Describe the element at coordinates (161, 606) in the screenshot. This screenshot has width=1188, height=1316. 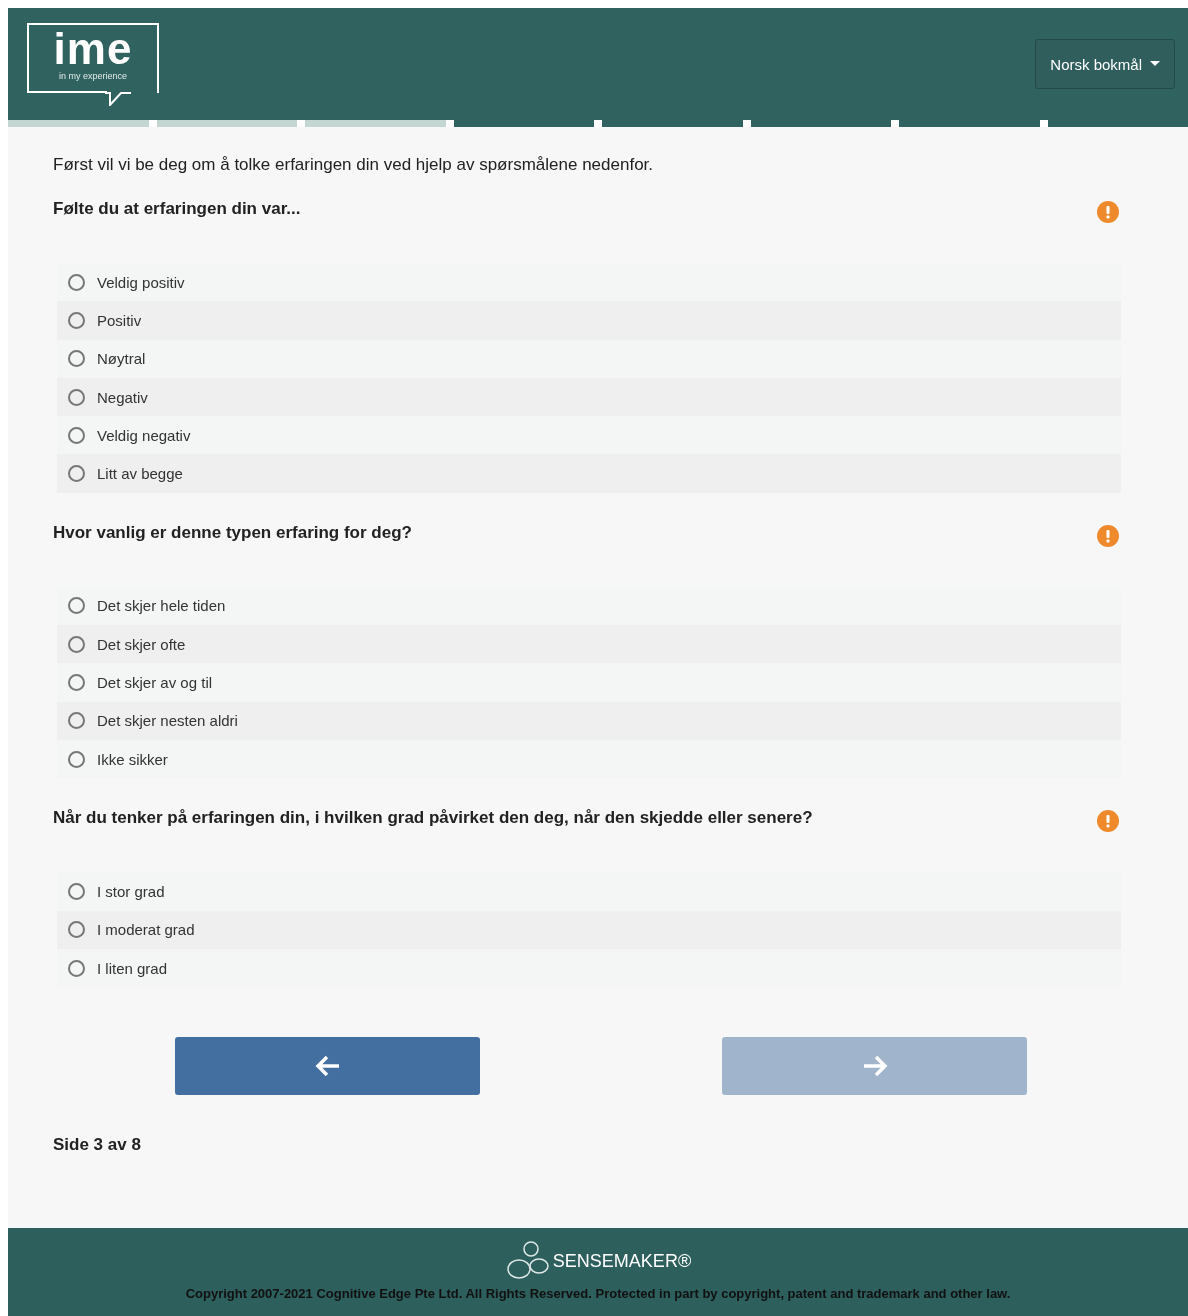
I see `option-label: Det skjer hele tiden` at that location.